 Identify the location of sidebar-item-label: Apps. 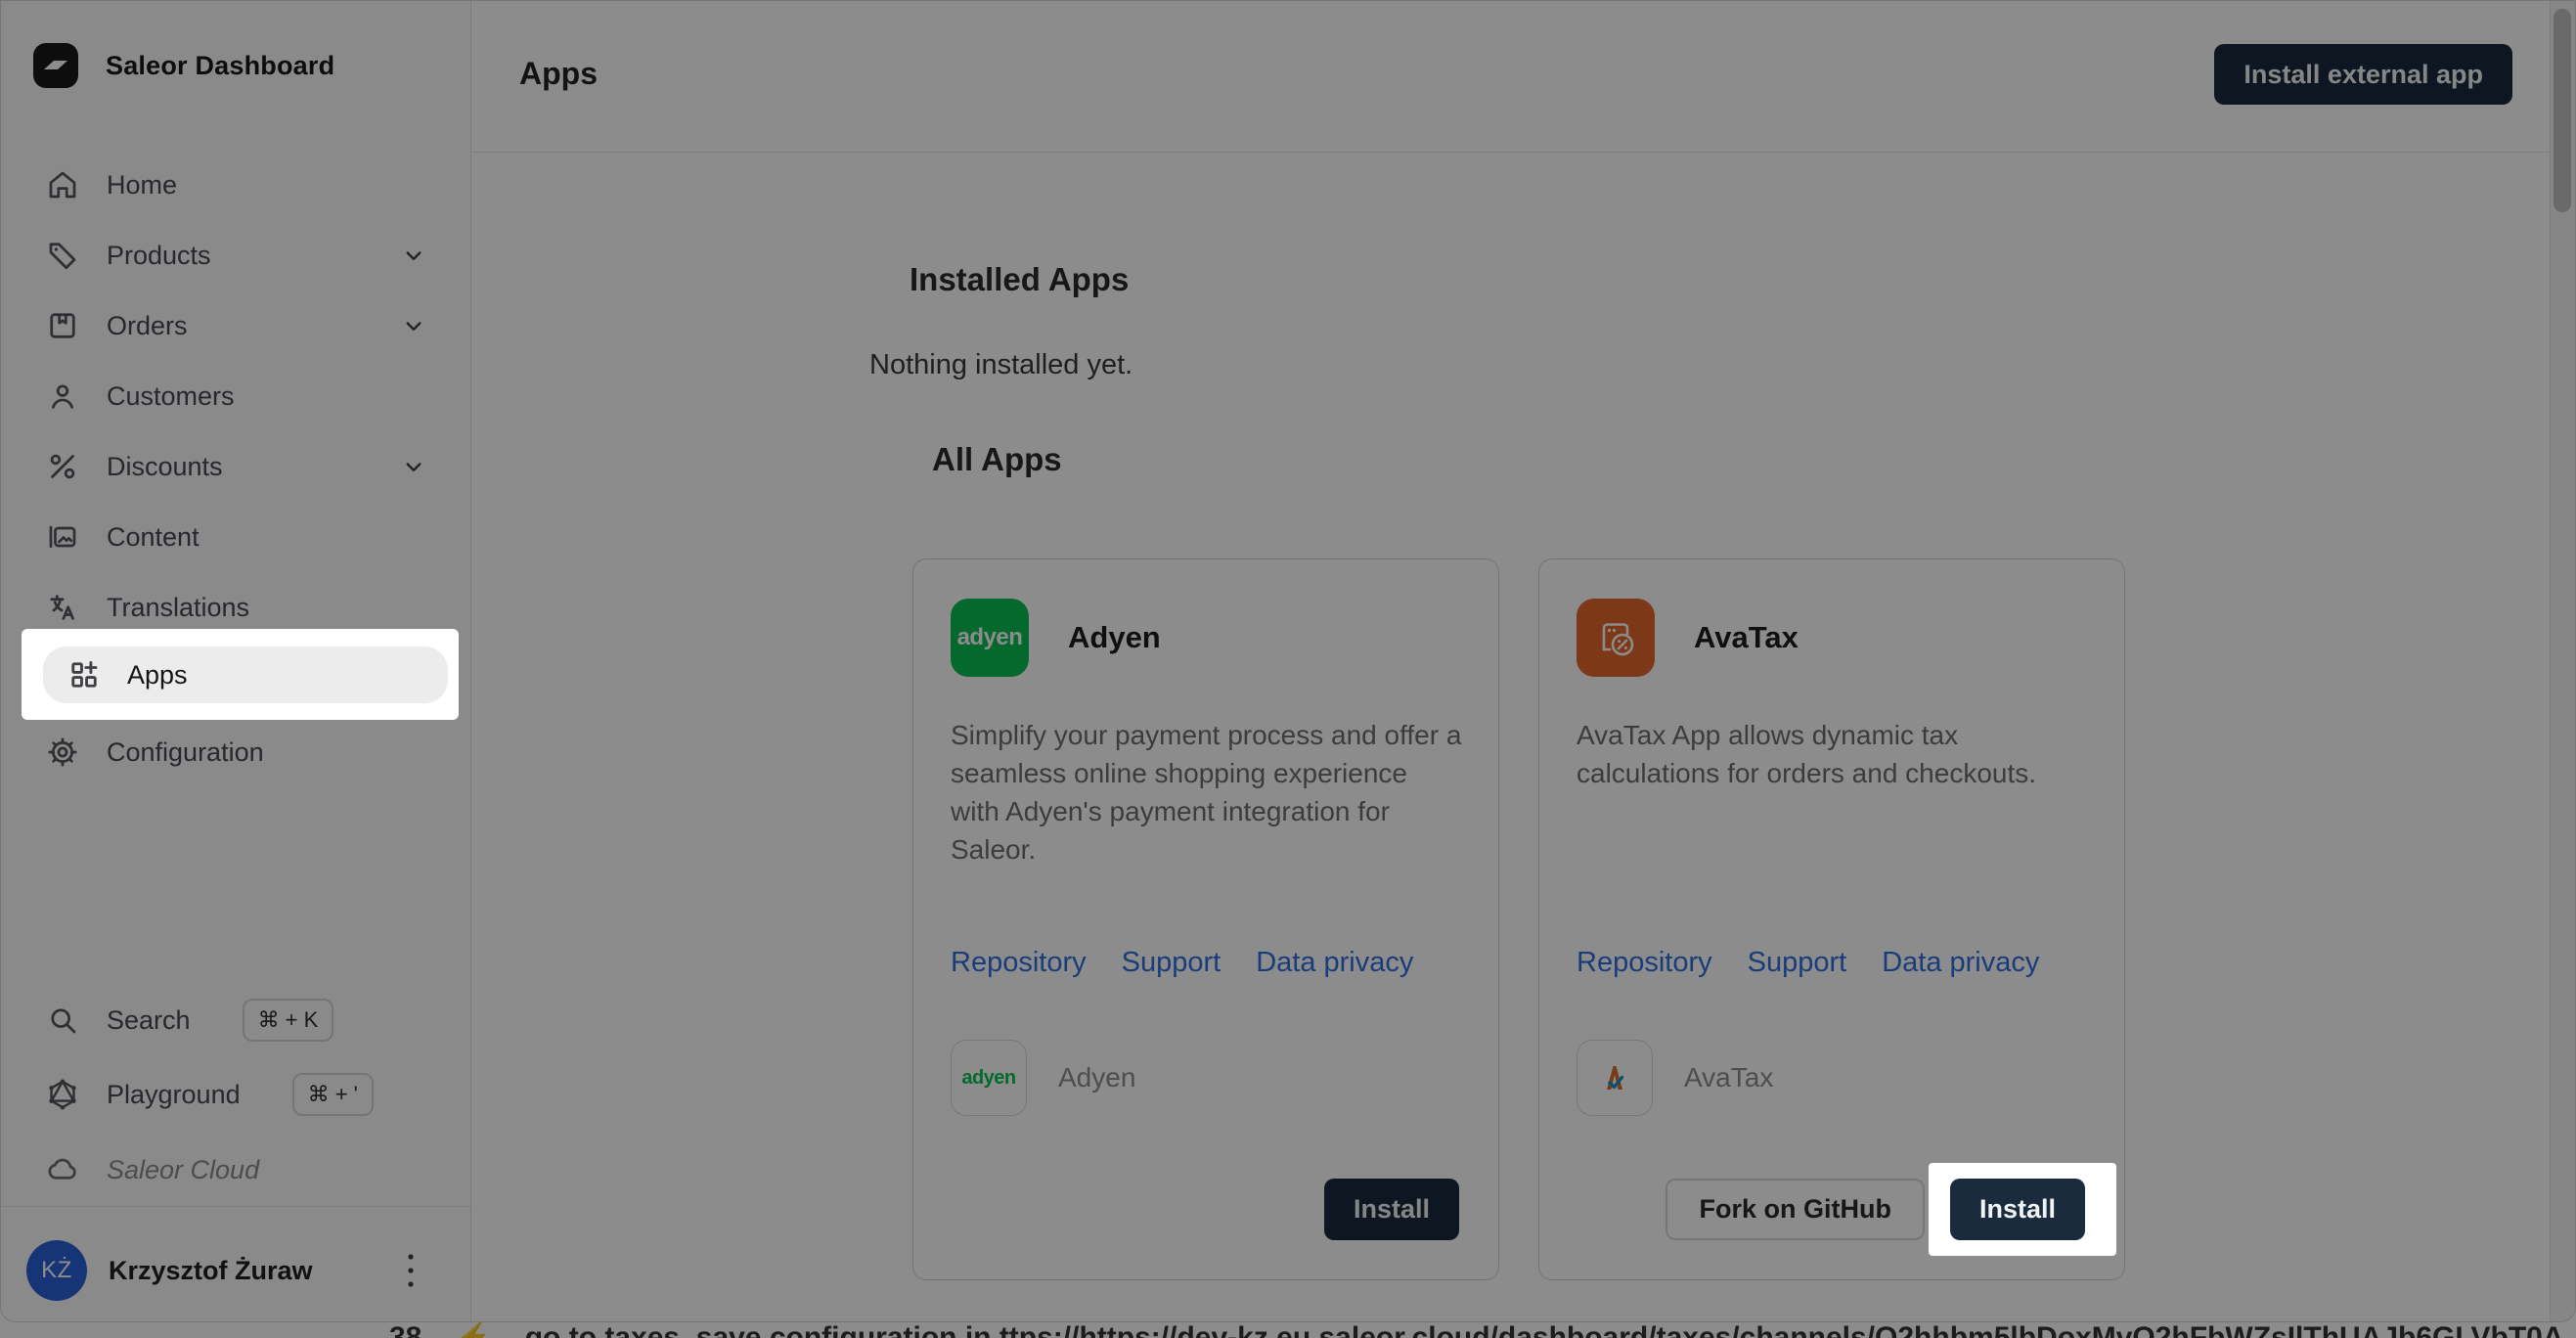
(157, 674).